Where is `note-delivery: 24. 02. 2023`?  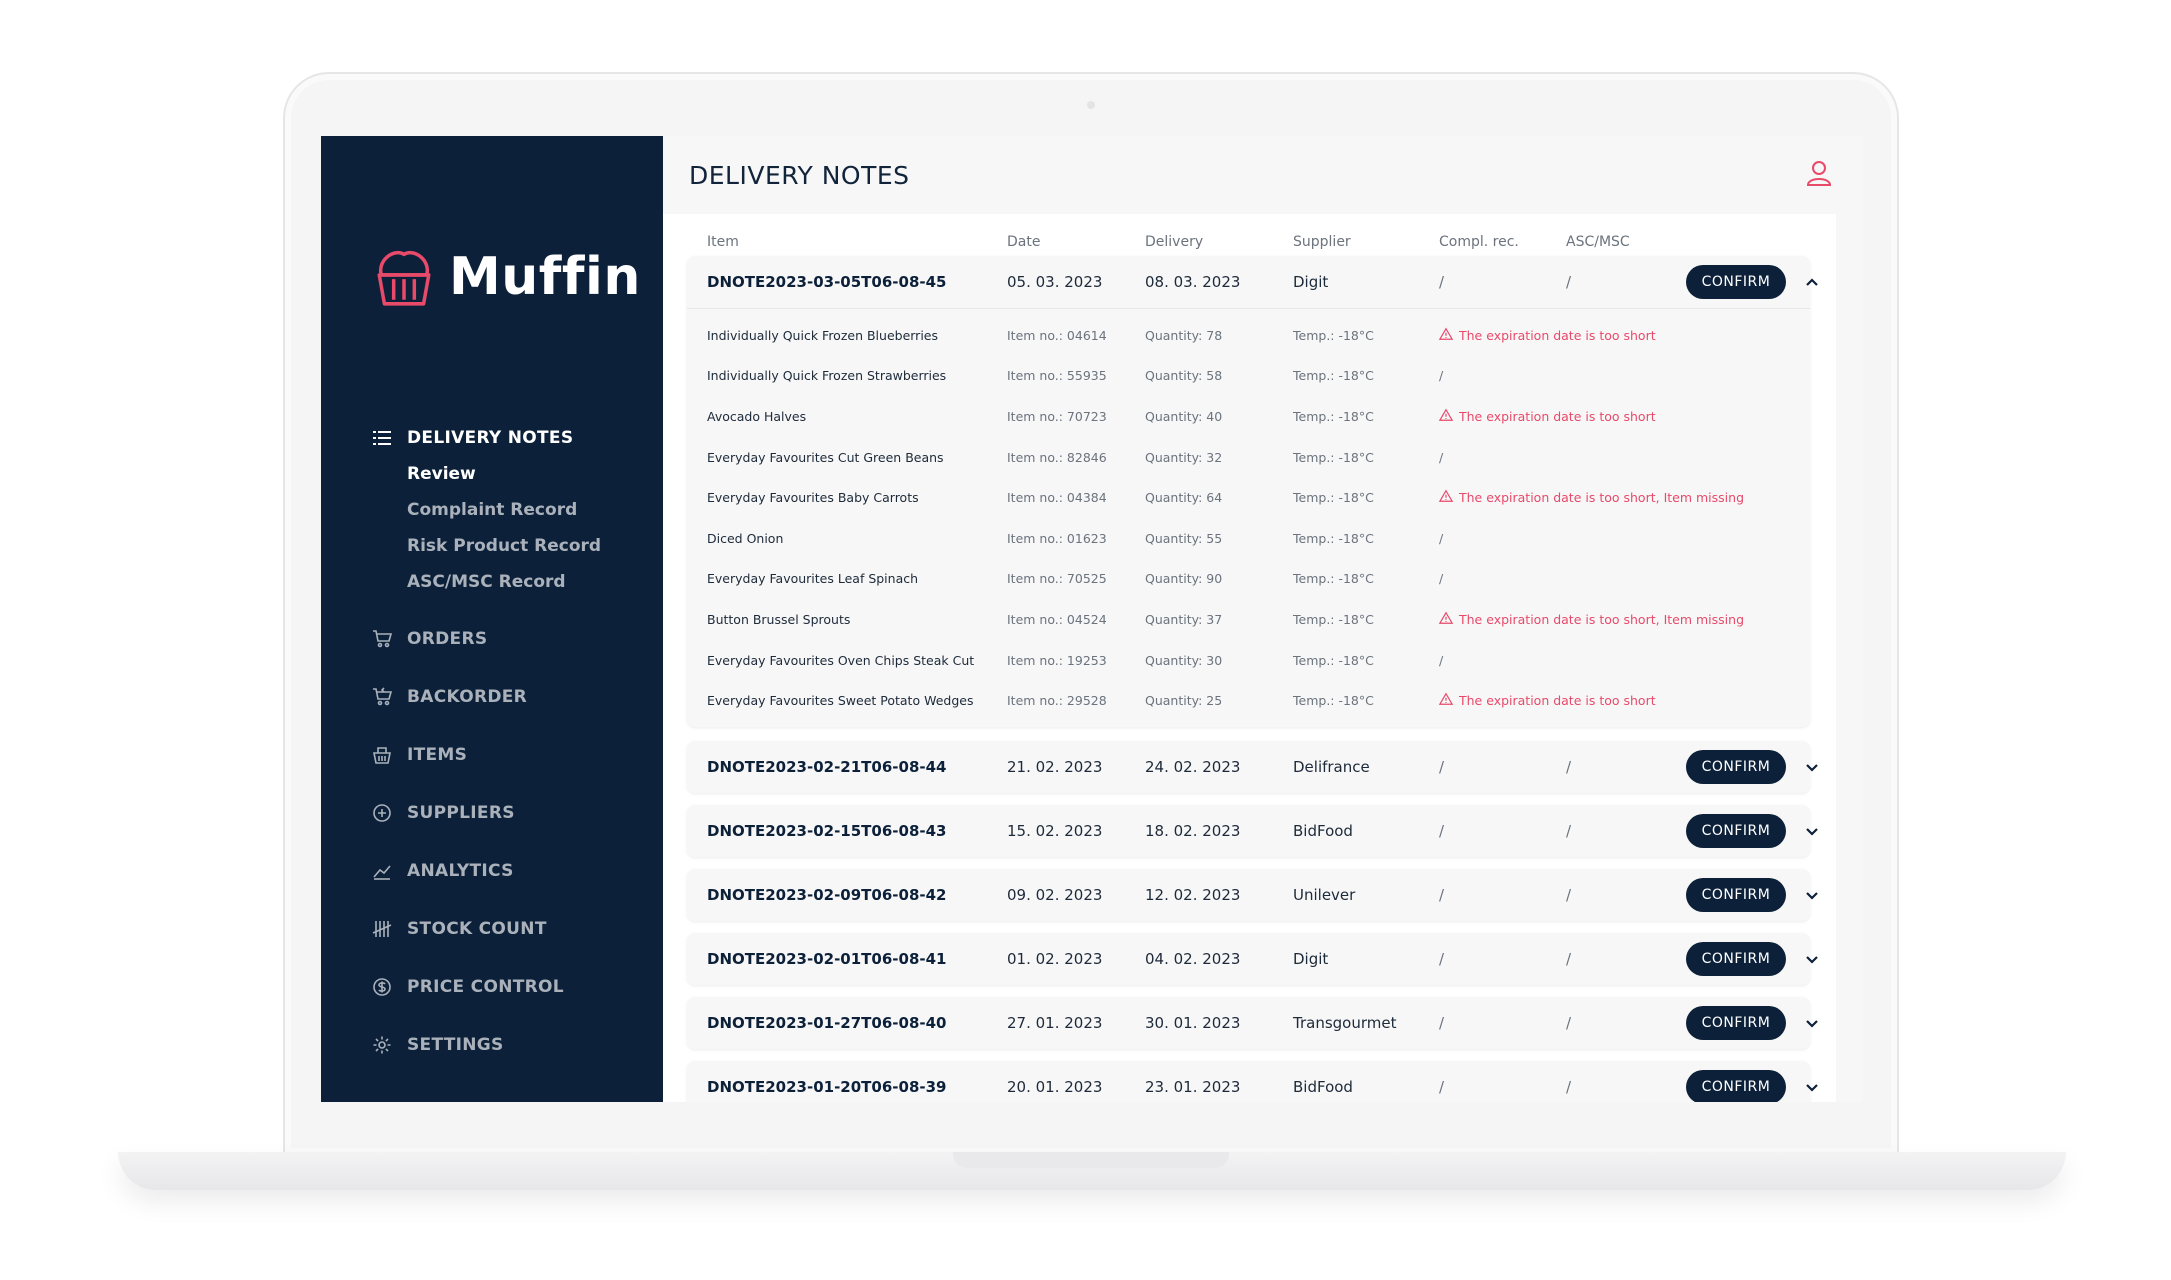
note-delivery: 24. 02. 2023 is located at coordinates (1193, 766).